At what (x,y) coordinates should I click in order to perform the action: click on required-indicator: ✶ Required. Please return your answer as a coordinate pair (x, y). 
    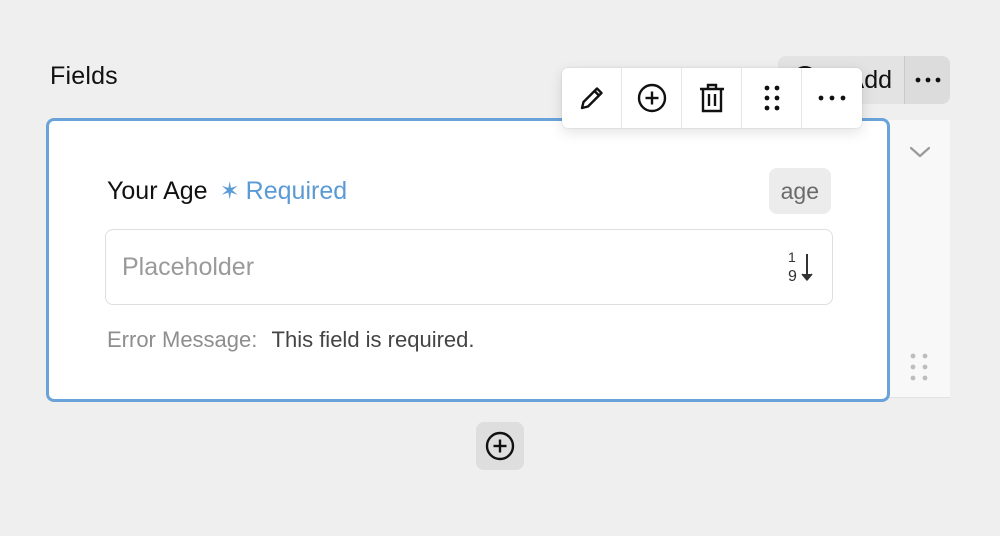
    Looking at the image, I should click on (284, 191).